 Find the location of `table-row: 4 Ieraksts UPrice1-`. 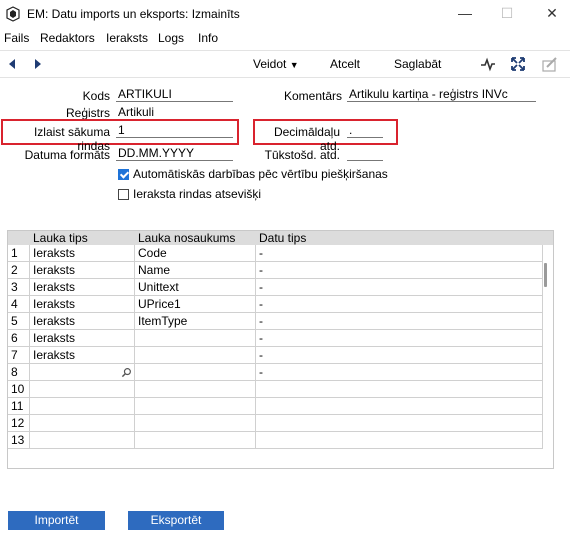

table-row: 4 Ieraksts UPrice1- is located at coordinates (275, 304).